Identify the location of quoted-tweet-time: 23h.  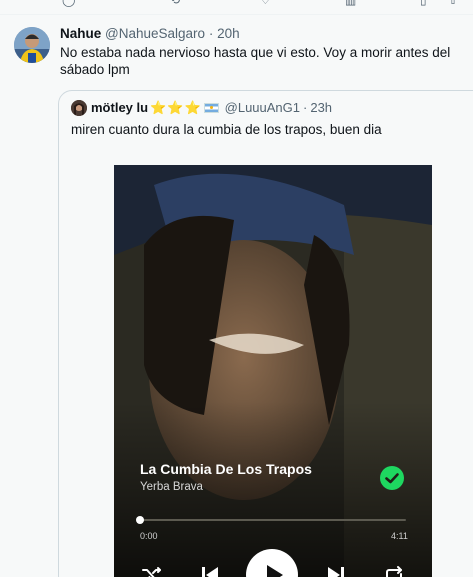
(321, 108).